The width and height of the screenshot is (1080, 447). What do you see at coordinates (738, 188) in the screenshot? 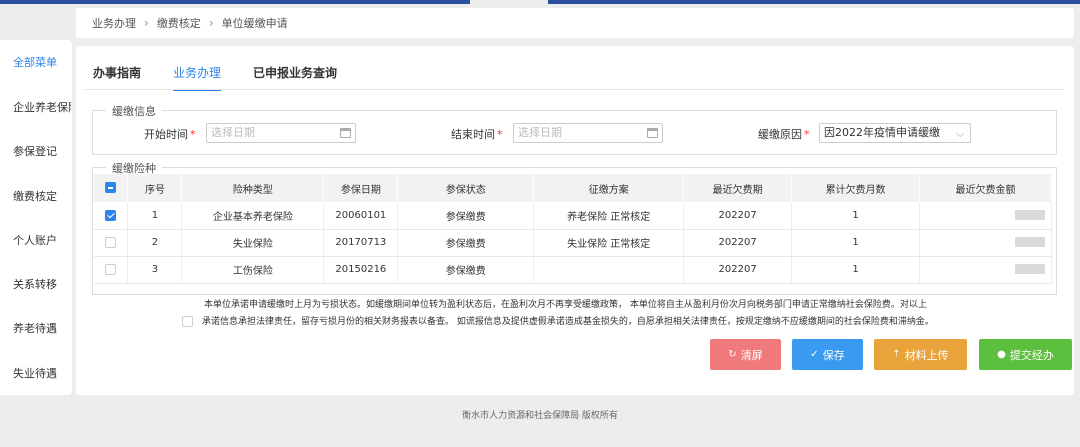
I see `column-header: 最近欠费期` at bounding box center [738, 188].